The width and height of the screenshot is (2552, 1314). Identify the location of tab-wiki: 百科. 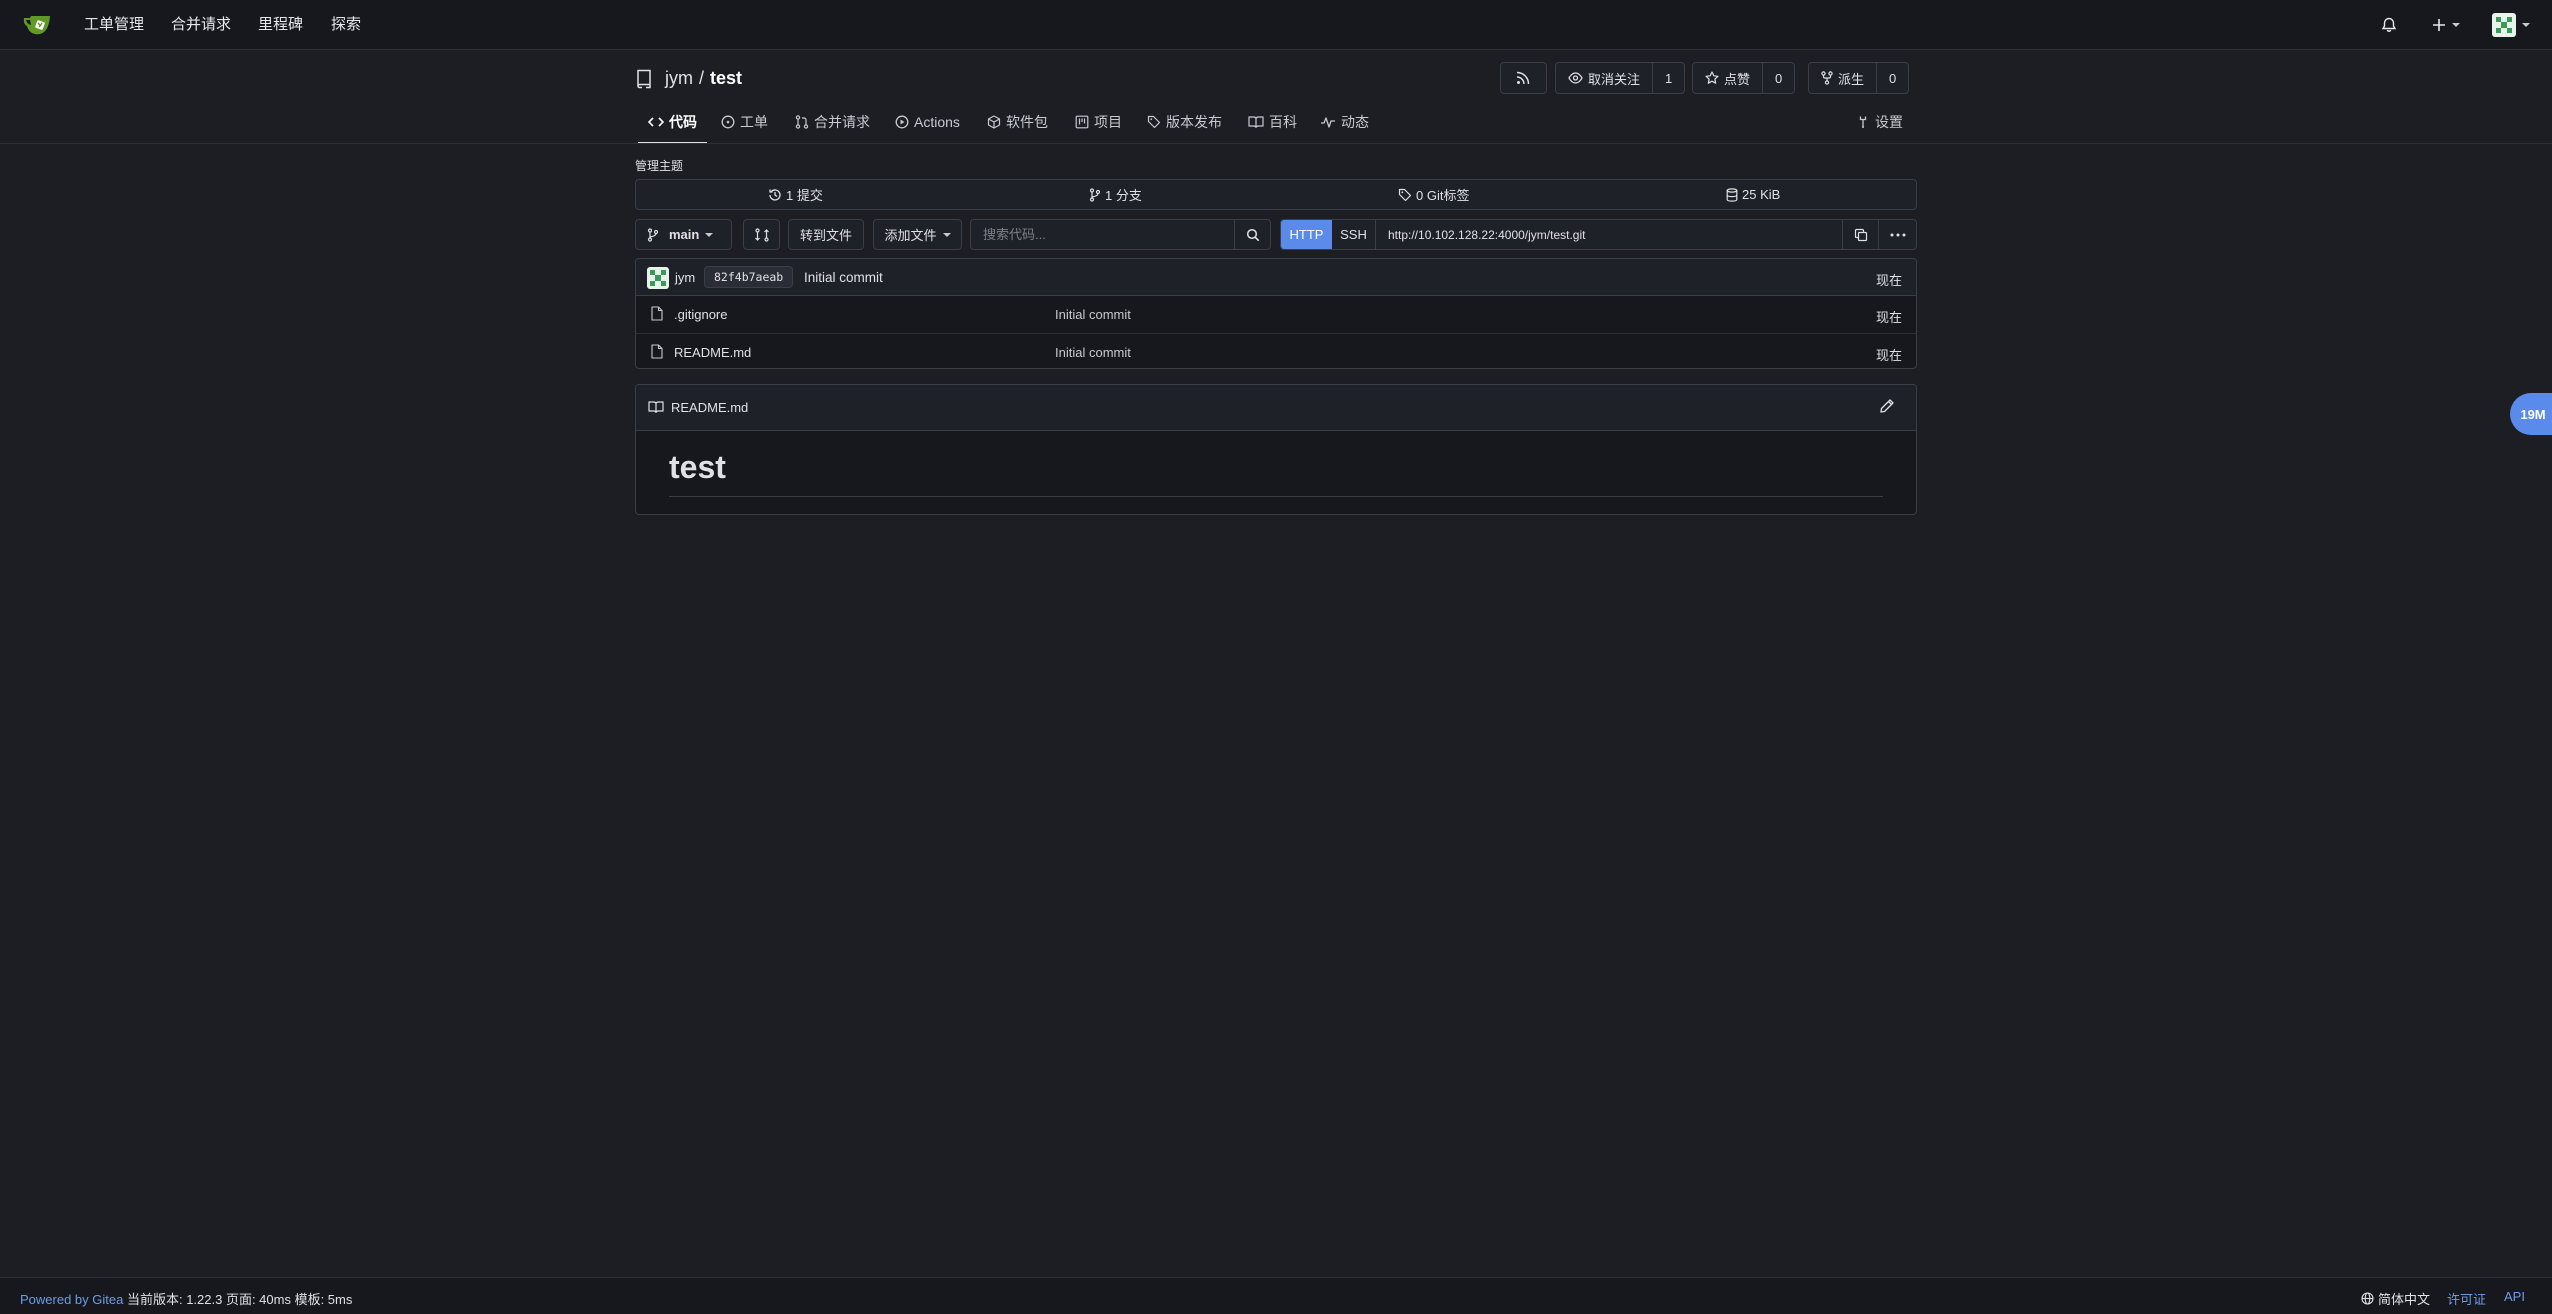
(1272, 122).